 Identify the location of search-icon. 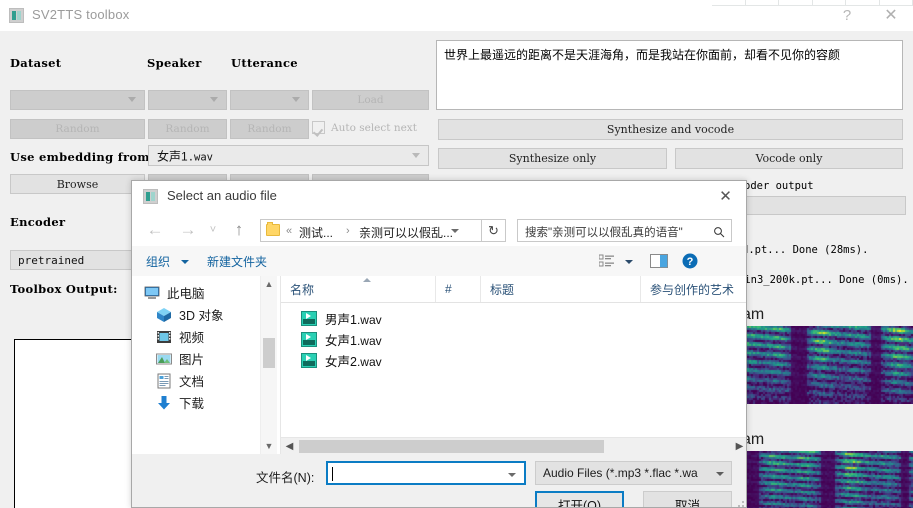
(719, 231).